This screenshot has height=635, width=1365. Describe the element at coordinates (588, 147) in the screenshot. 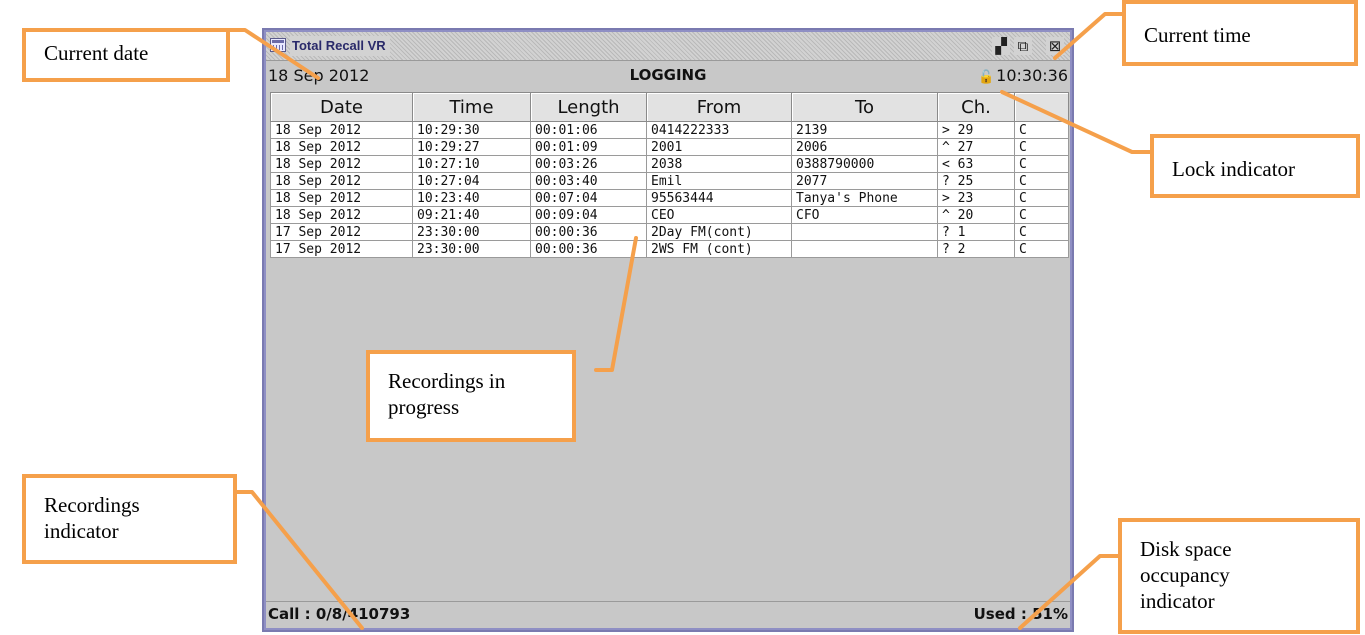

I see `cell-length: 00:01:09` at that location.